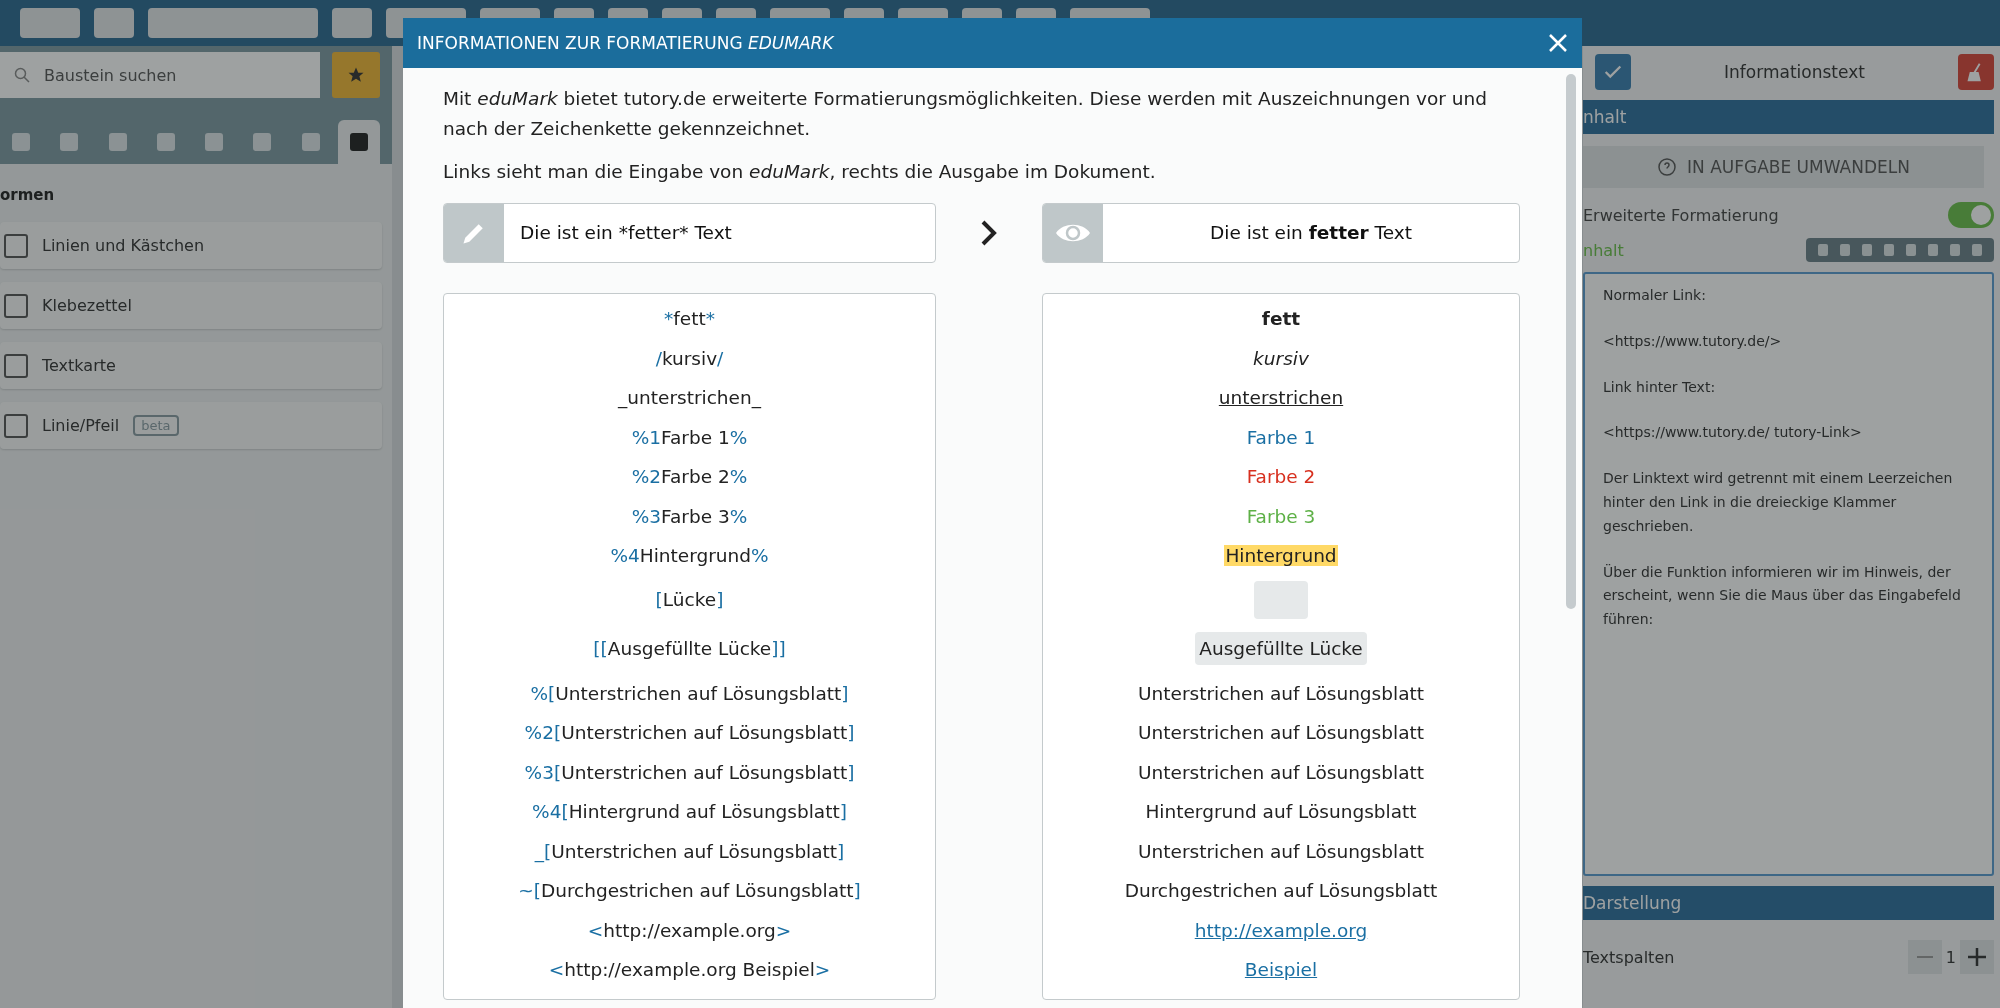 The height and width of the screenshot is (1008, 2000). I want to click on markup-example: _unterstrichen_, so click(689, 398).